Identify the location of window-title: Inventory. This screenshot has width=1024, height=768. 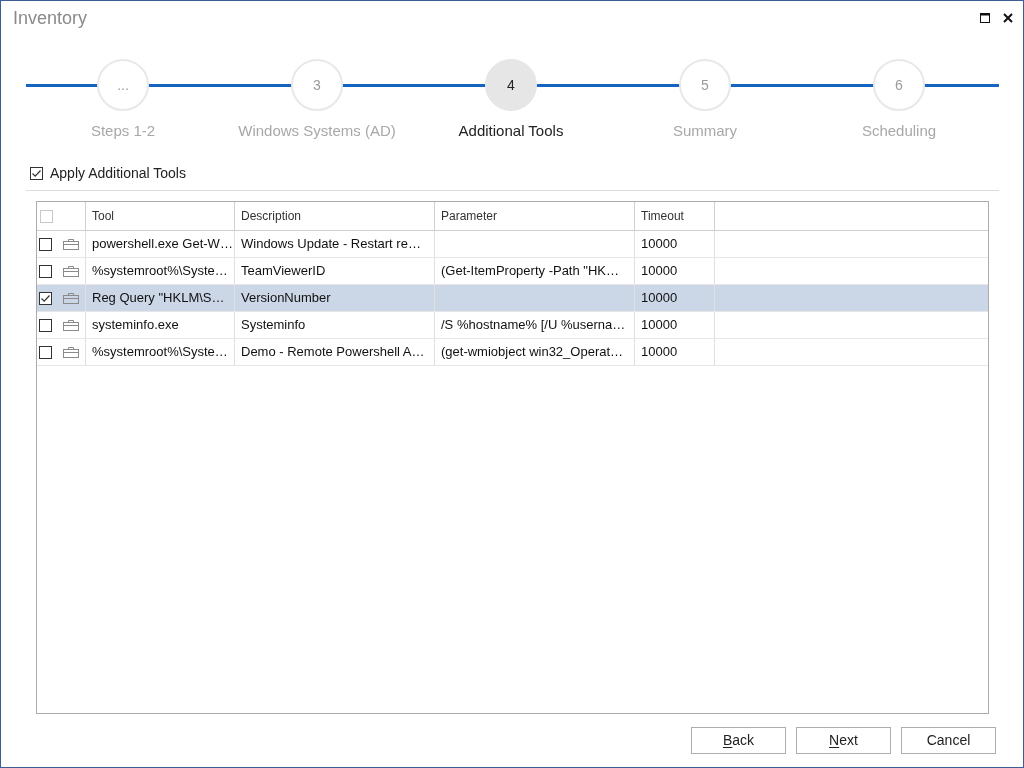
(50, 18).